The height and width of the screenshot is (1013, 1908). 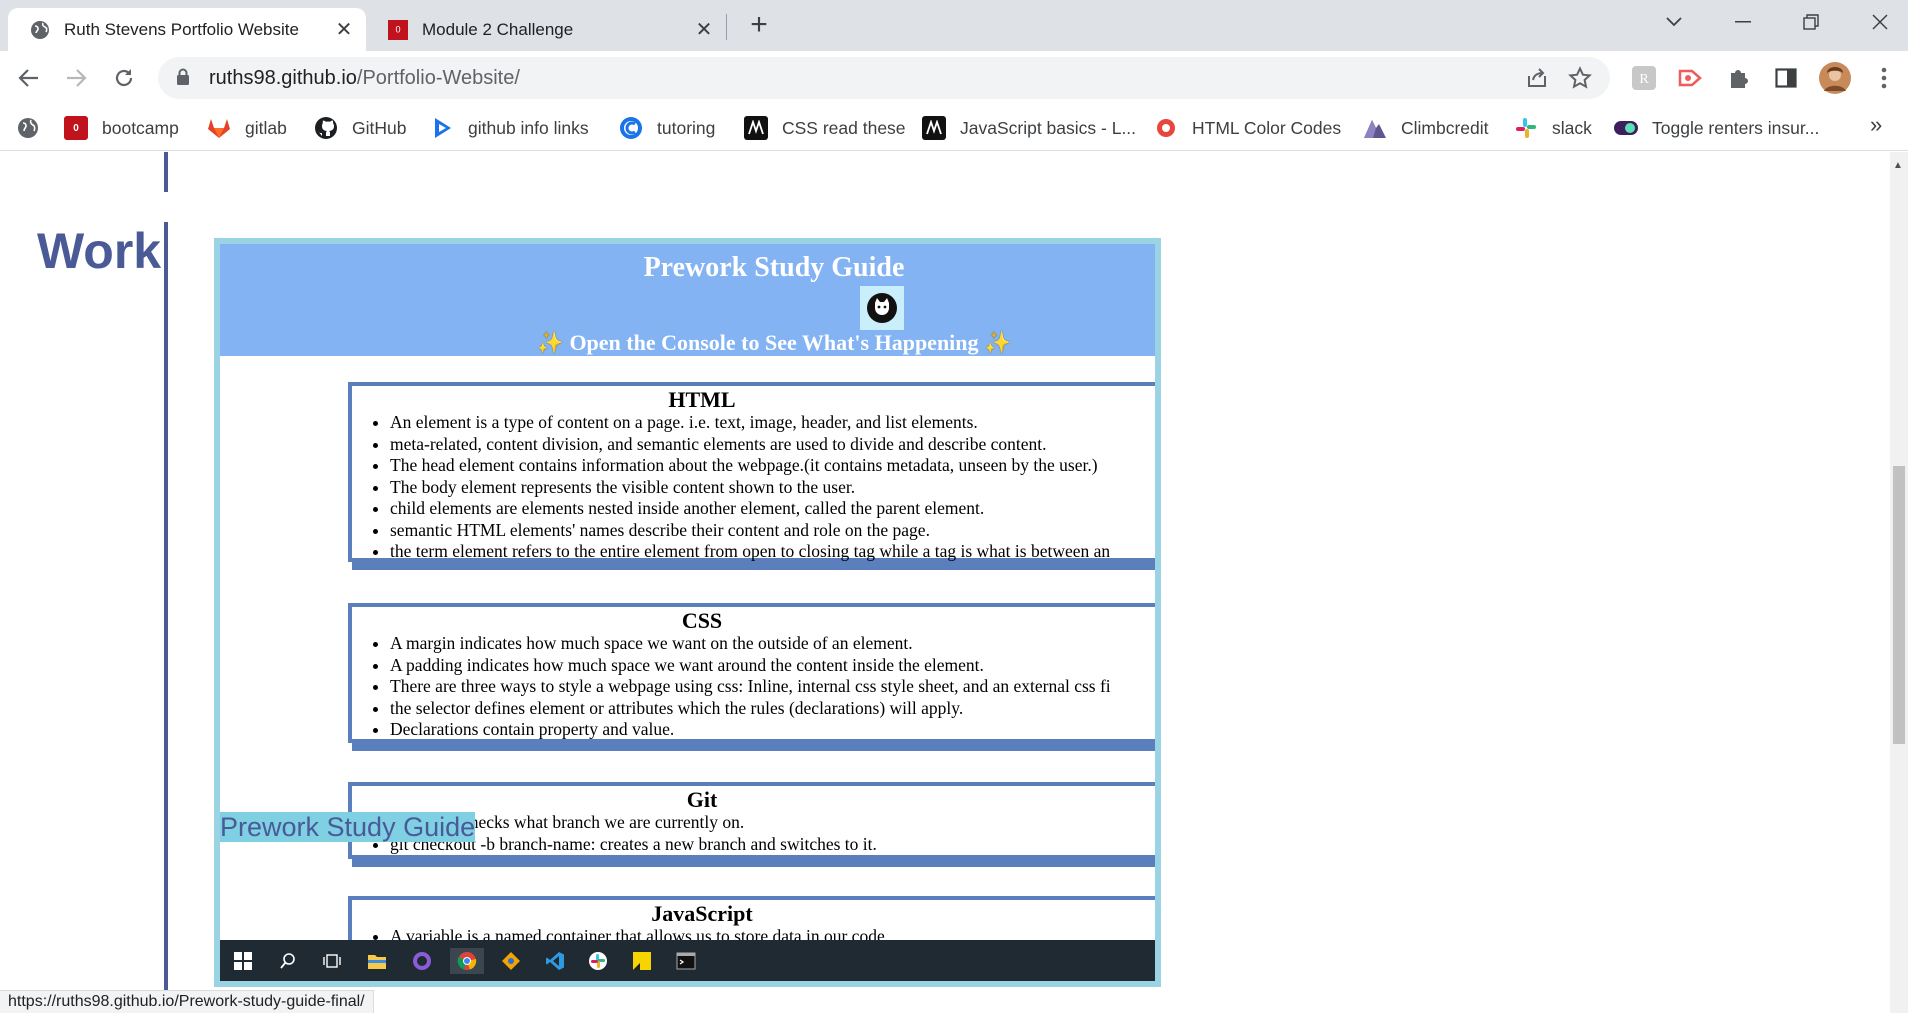 What do you see at coordinates (166, 617) in the screenshot?
I see `section-divider` at bounding box center [166, 617].